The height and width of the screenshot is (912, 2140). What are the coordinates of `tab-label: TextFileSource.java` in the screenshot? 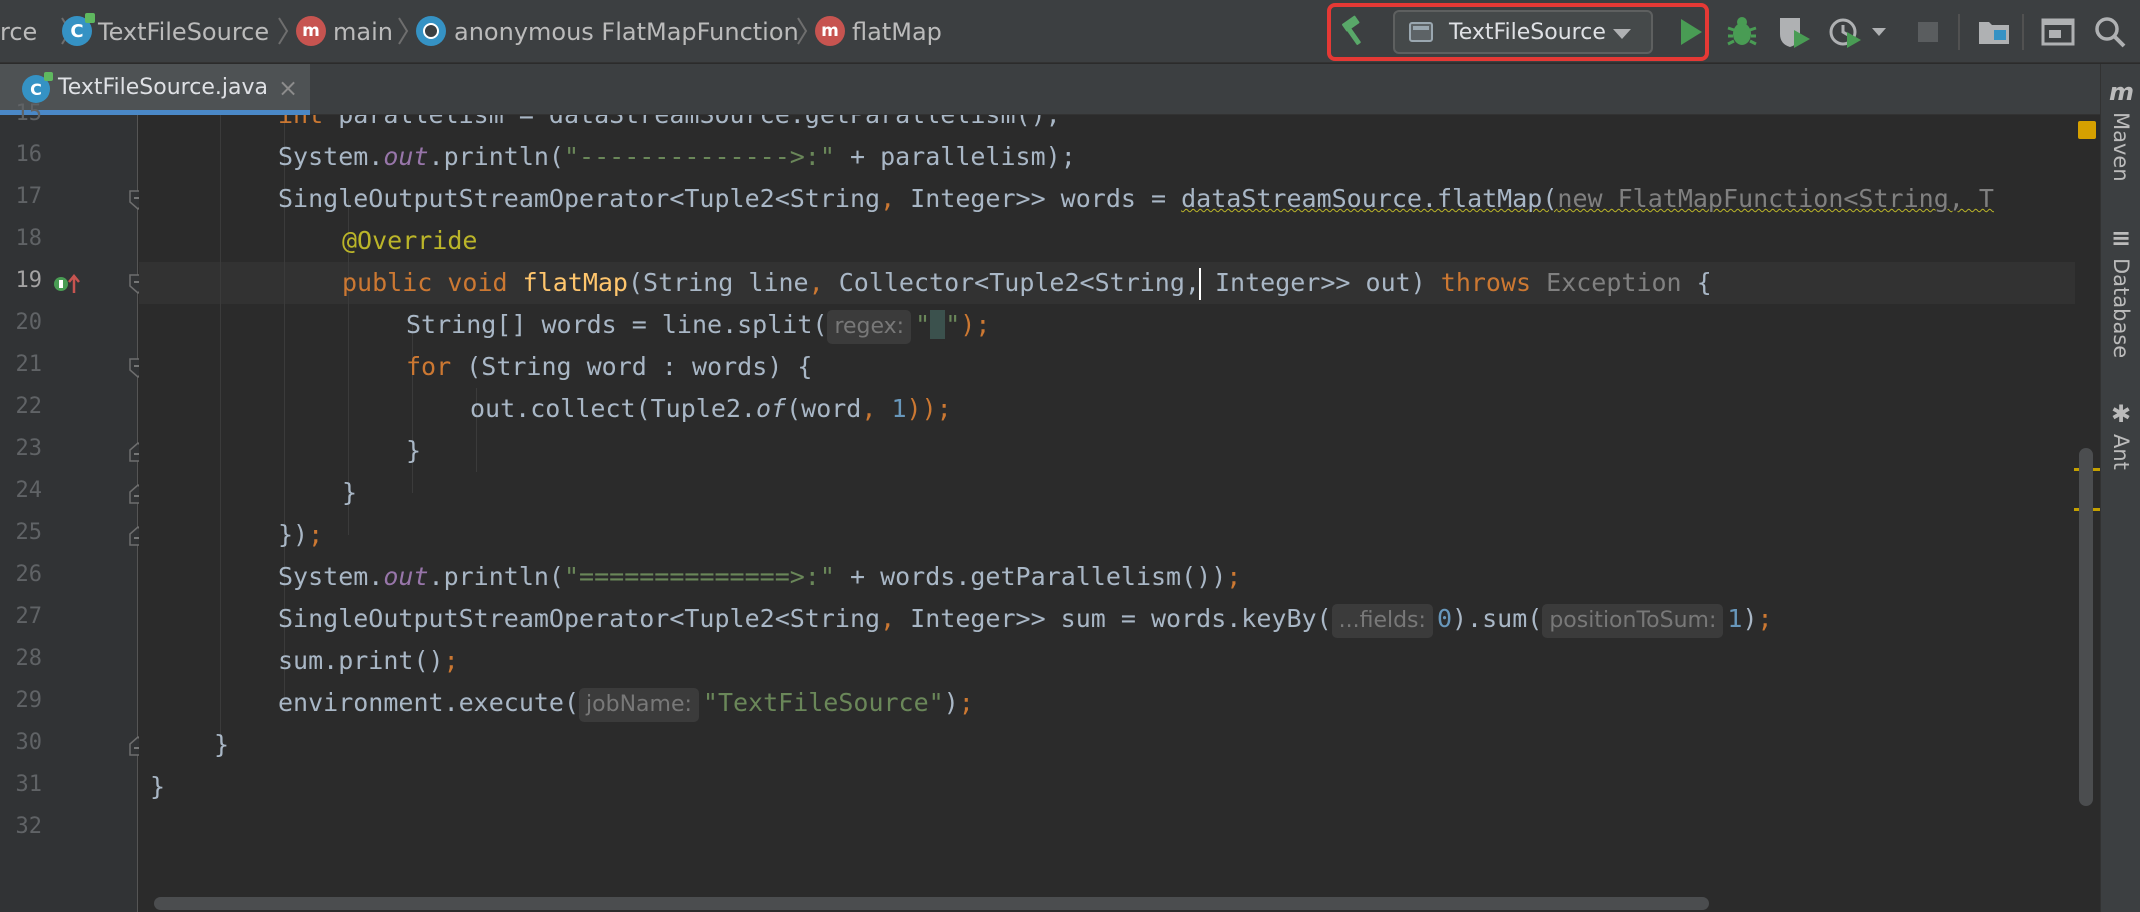 It's located at (163, 87).